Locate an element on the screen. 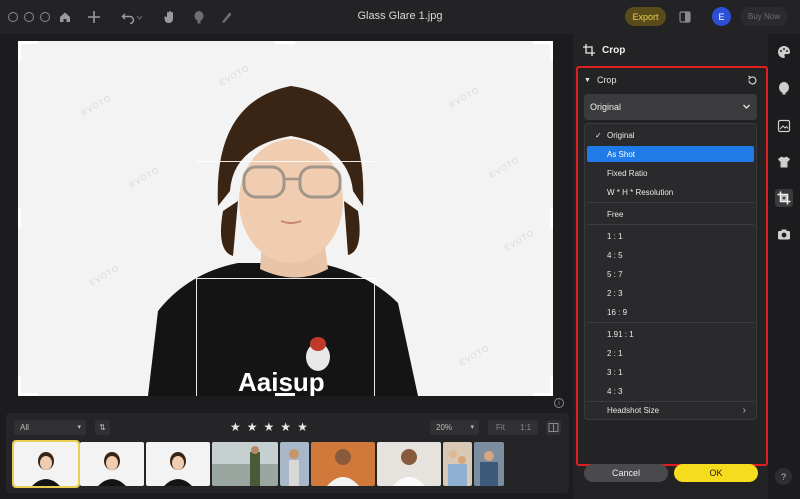 The image size is (800, 499). window-controls is located at coordinates (29, 17).